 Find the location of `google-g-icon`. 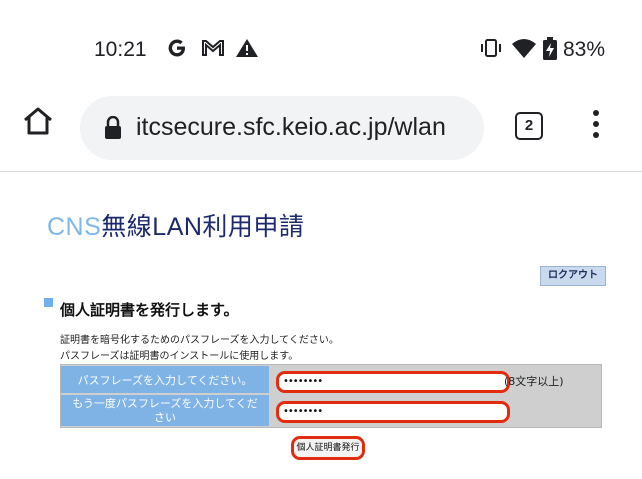

google-g-icon is located at coordinates (176, 48).